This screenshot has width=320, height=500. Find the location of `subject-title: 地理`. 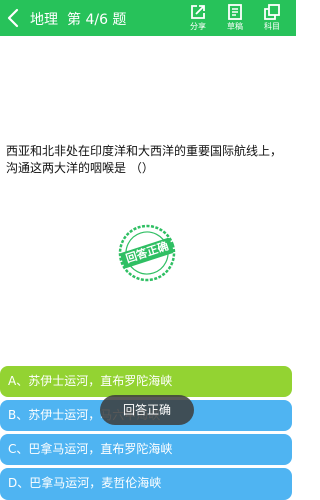

subject-title: 地理 is located at coordinates (44, 20).